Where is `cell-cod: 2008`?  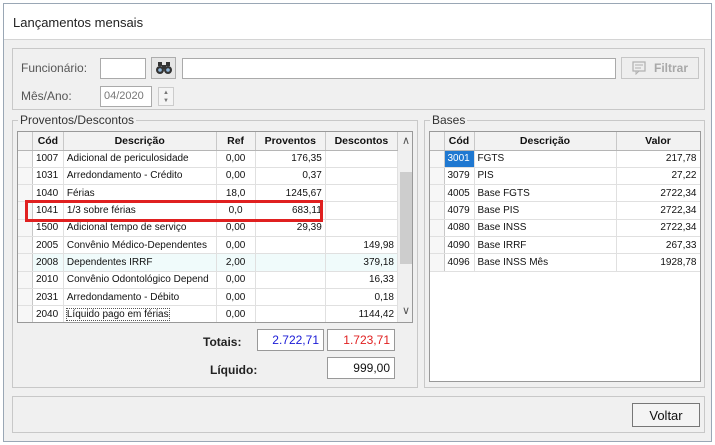
cell-cod: 2008 is located at coordinates (48, 262).